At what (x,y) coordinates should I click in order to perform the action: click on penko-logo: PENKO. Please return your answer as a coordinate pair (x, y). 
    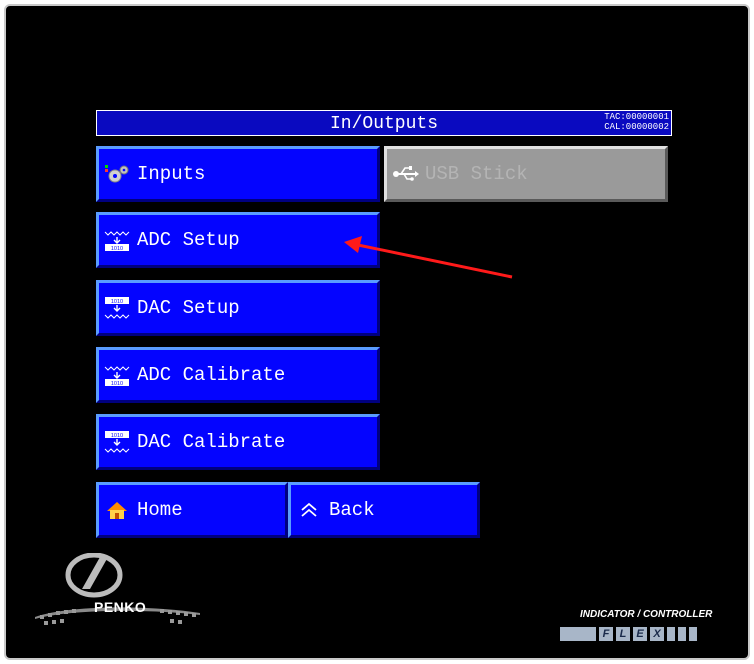
    Looking at the image, I should click on (130, 594).